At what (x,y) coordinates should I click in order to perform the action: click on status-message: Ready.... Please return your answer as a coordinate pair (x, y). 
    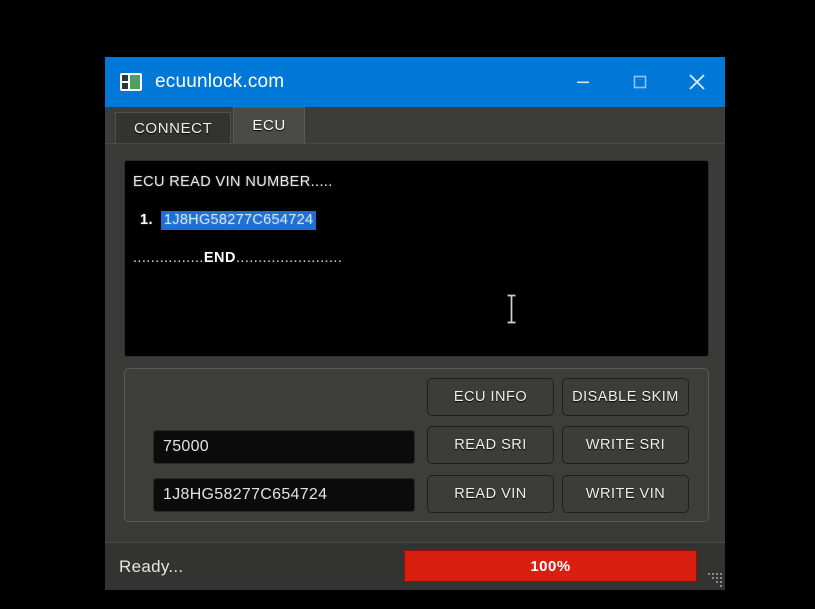
    Looking at the image, I should click on (151, 566).